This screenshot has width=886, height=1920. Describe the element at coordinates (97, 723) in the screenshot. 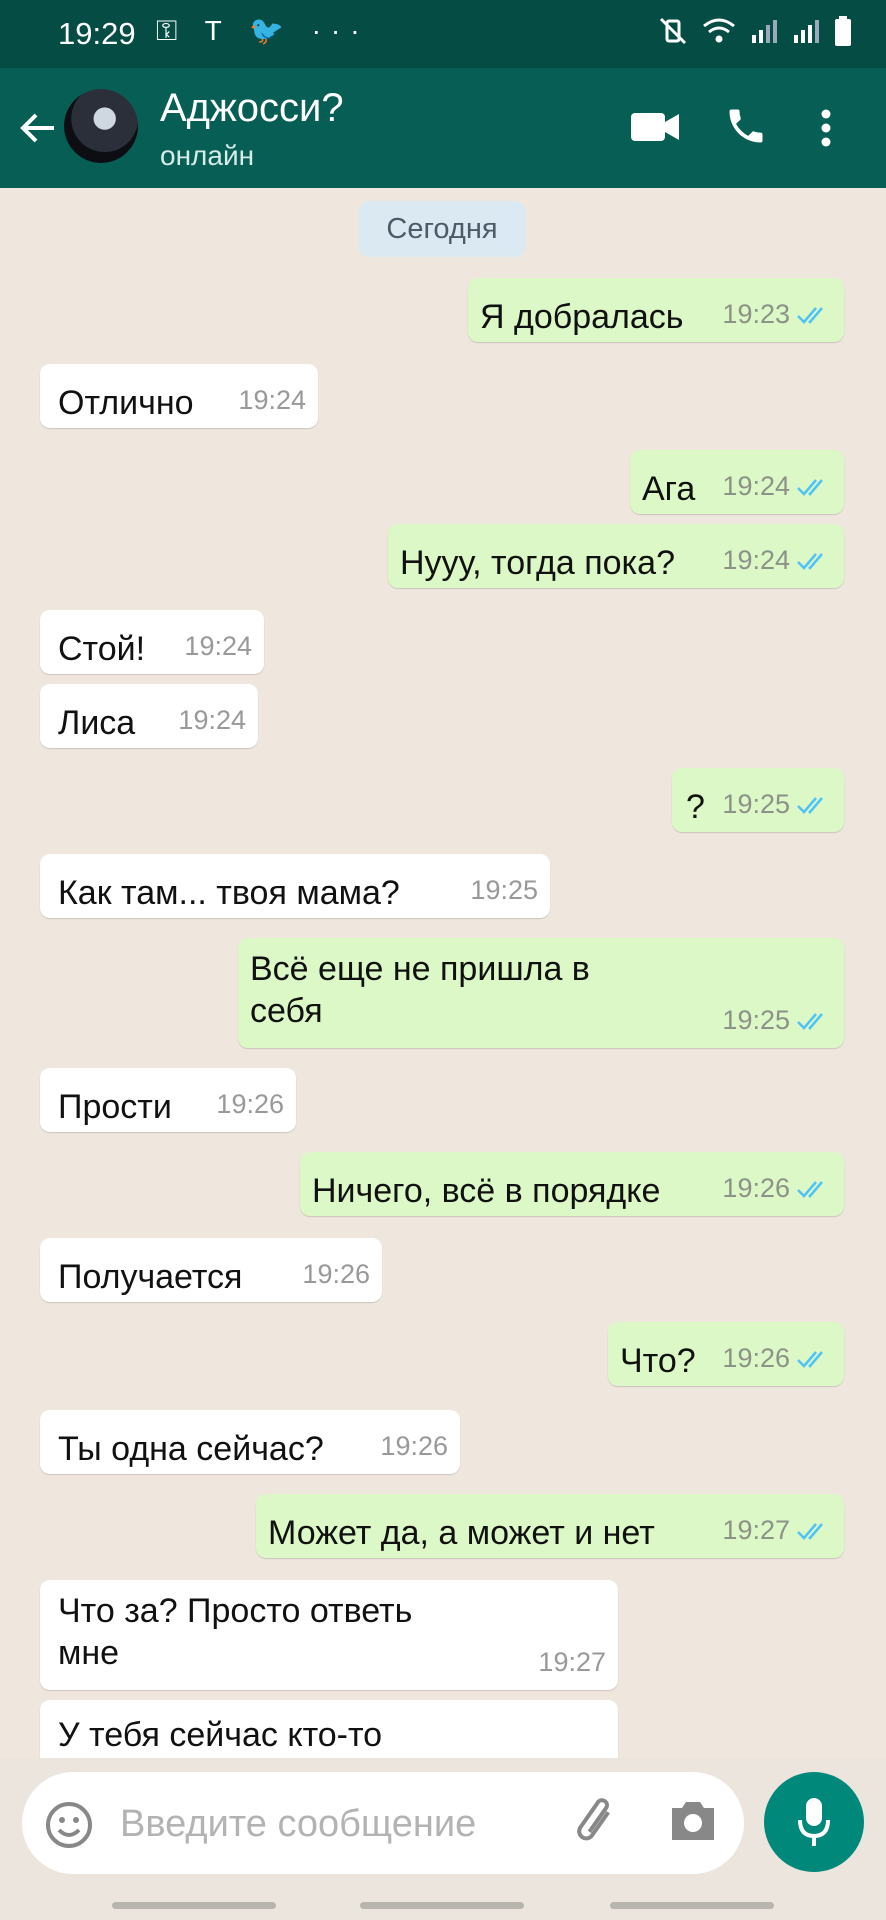

I see `message-text: Лиса` at that location.